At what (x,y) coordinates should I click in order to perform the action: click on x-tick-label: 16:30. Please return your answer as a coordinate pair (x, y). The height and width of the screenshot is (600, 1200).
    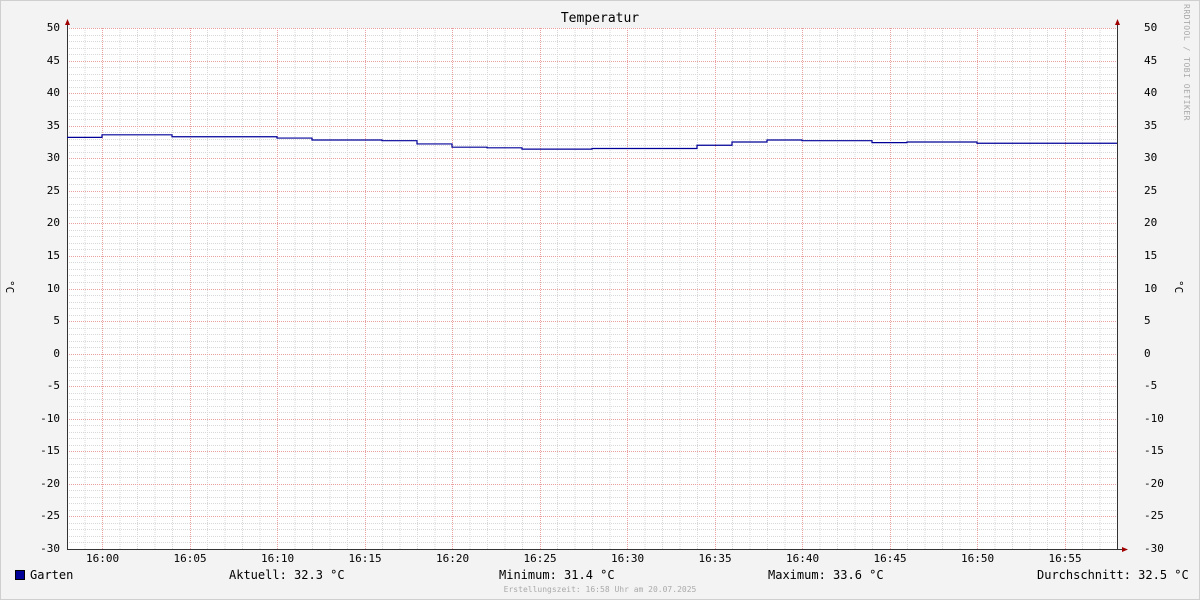
    Looking at the image, I should click on (628, 558).